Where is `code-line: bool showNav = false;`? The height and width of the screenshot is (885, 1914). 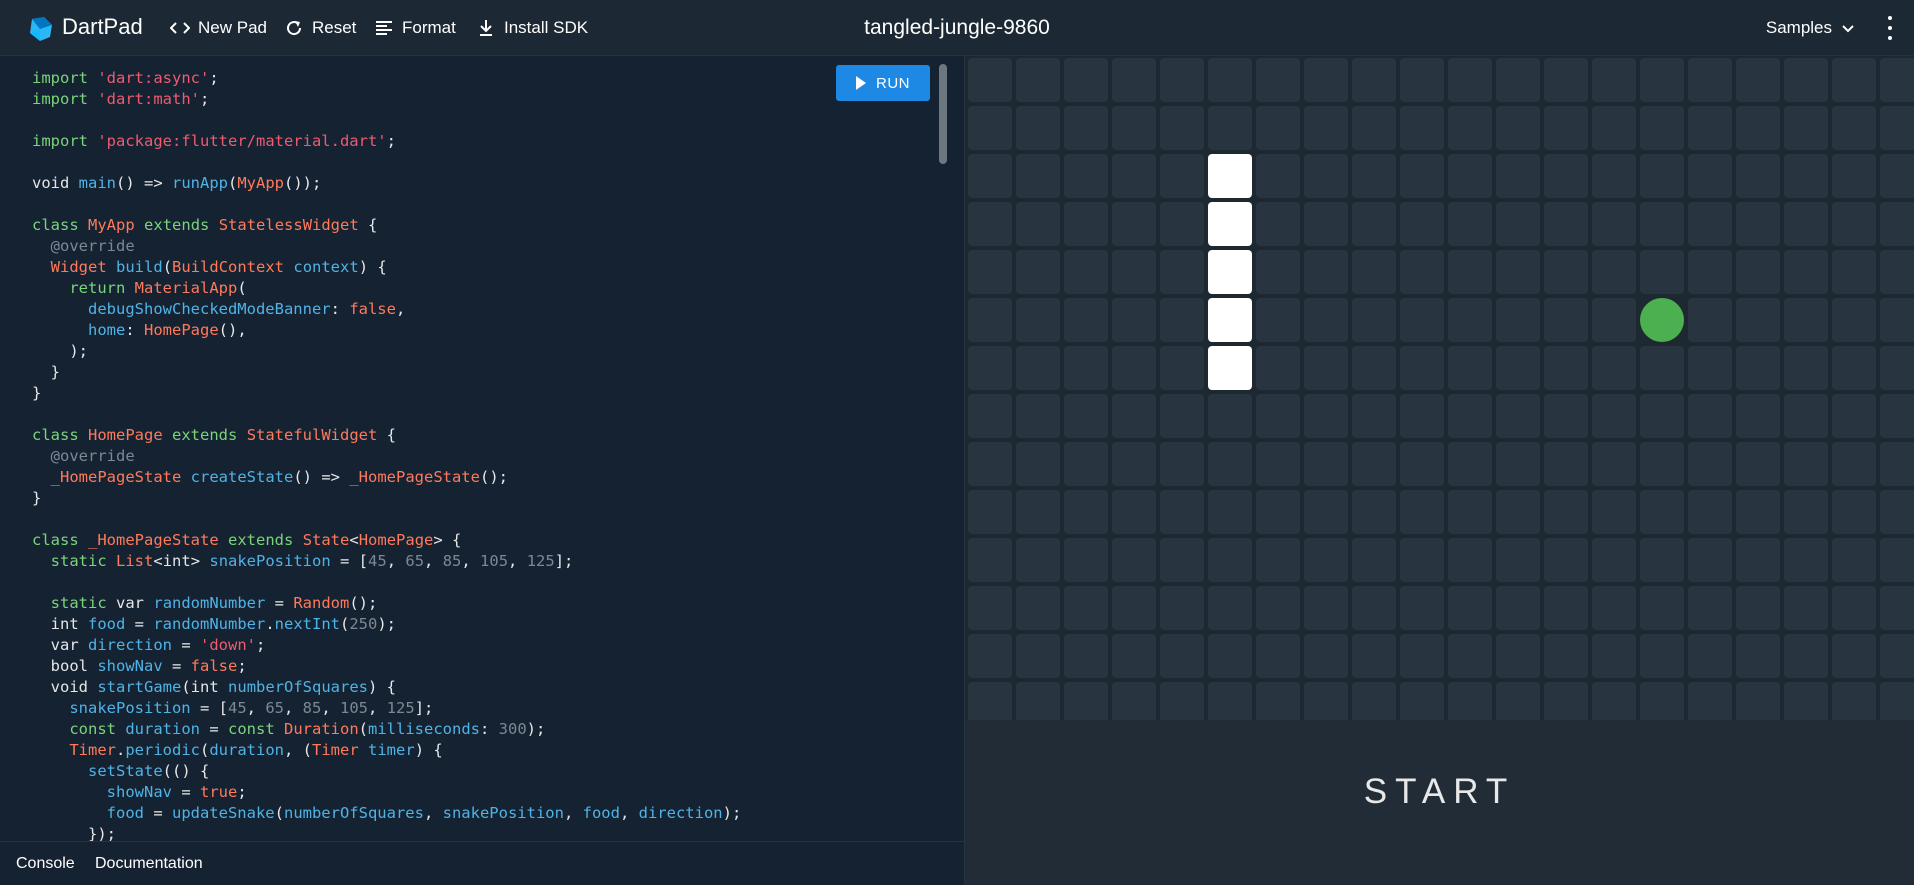 code-line: bool showNav = false; is located at coordinates (148, 666).